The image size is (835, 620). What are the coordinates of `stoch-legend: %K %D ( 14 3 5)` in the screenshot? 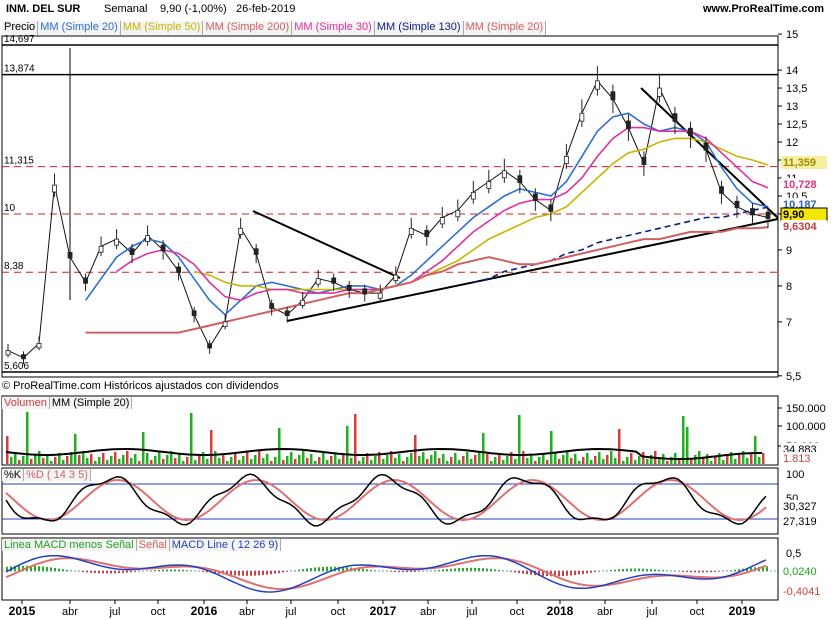 It's located at (46, 475).